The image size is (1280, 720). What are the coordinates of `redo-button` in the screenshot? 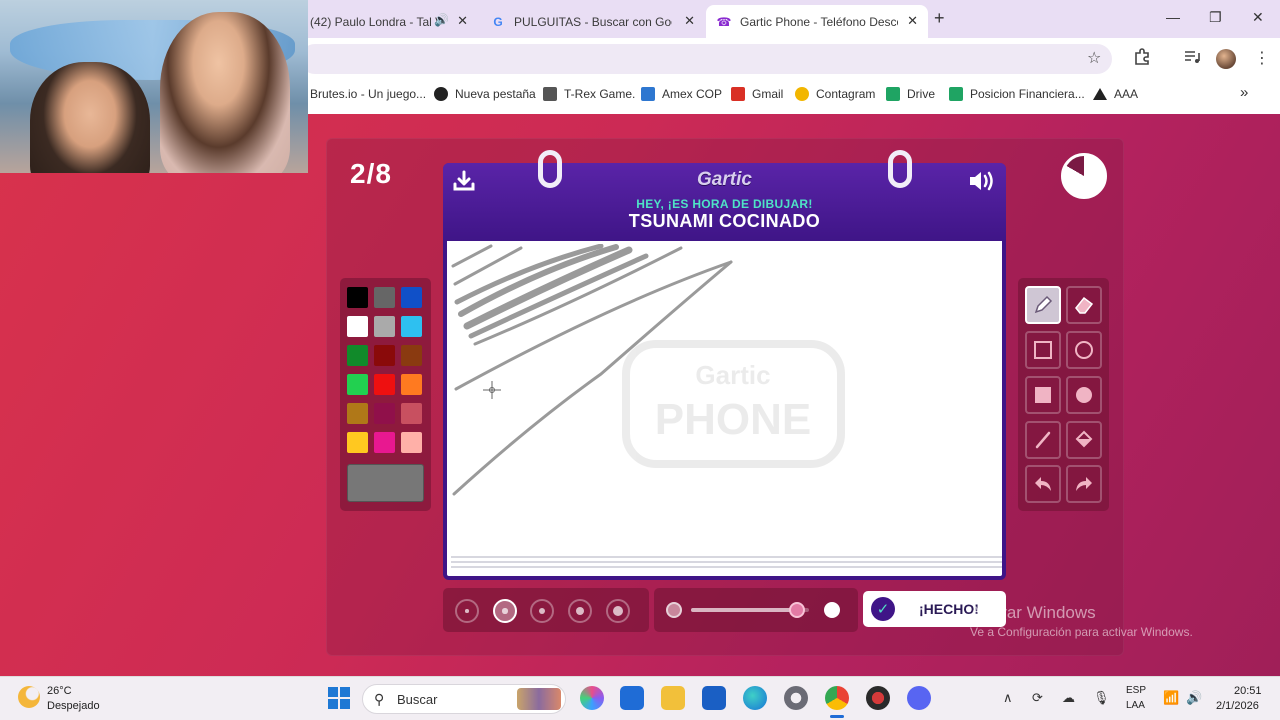 It's located at (1084, 484).